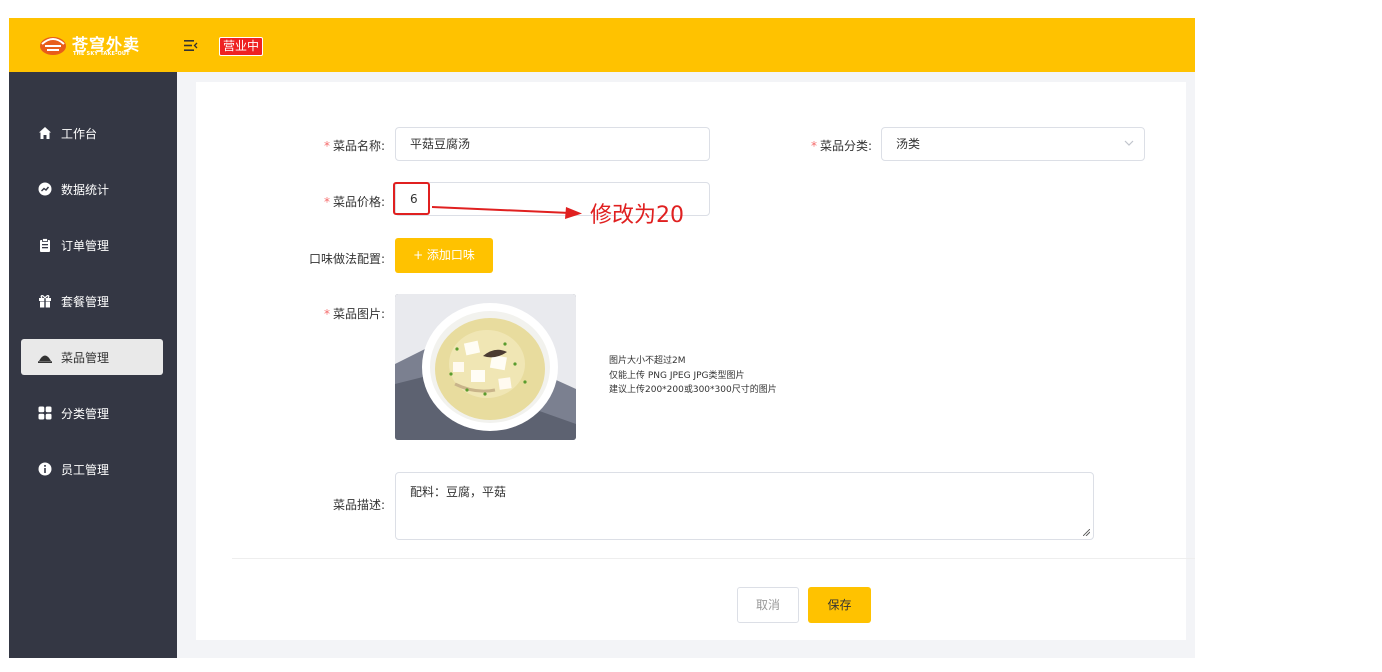  I want to click on dish-image-upload, so click(485, 367).